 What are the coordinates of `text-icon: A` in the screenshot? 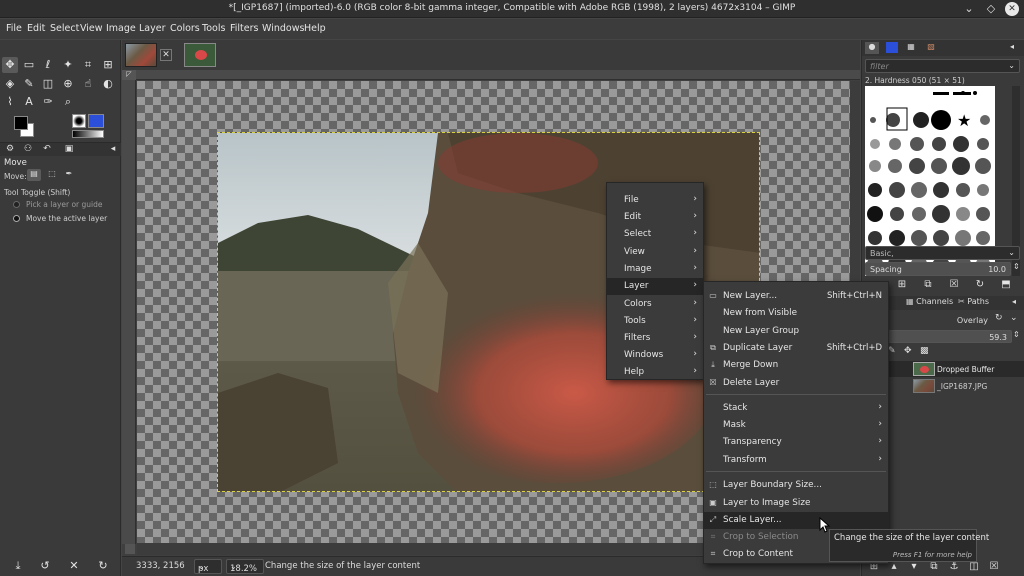 It's located at (29, 102).